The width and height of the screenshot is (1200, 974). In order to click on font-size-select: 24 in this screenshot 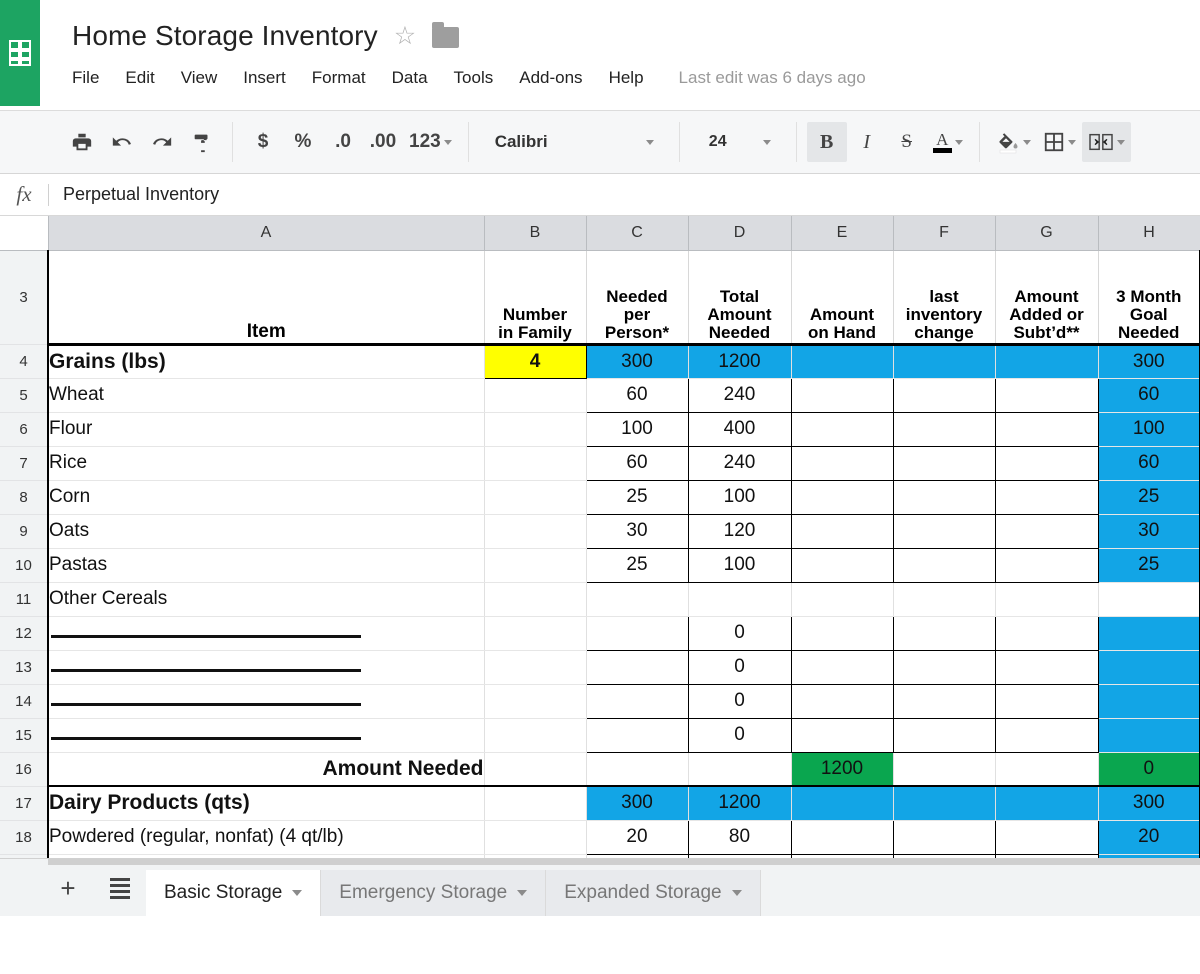, I will do `click(718, 142)`.